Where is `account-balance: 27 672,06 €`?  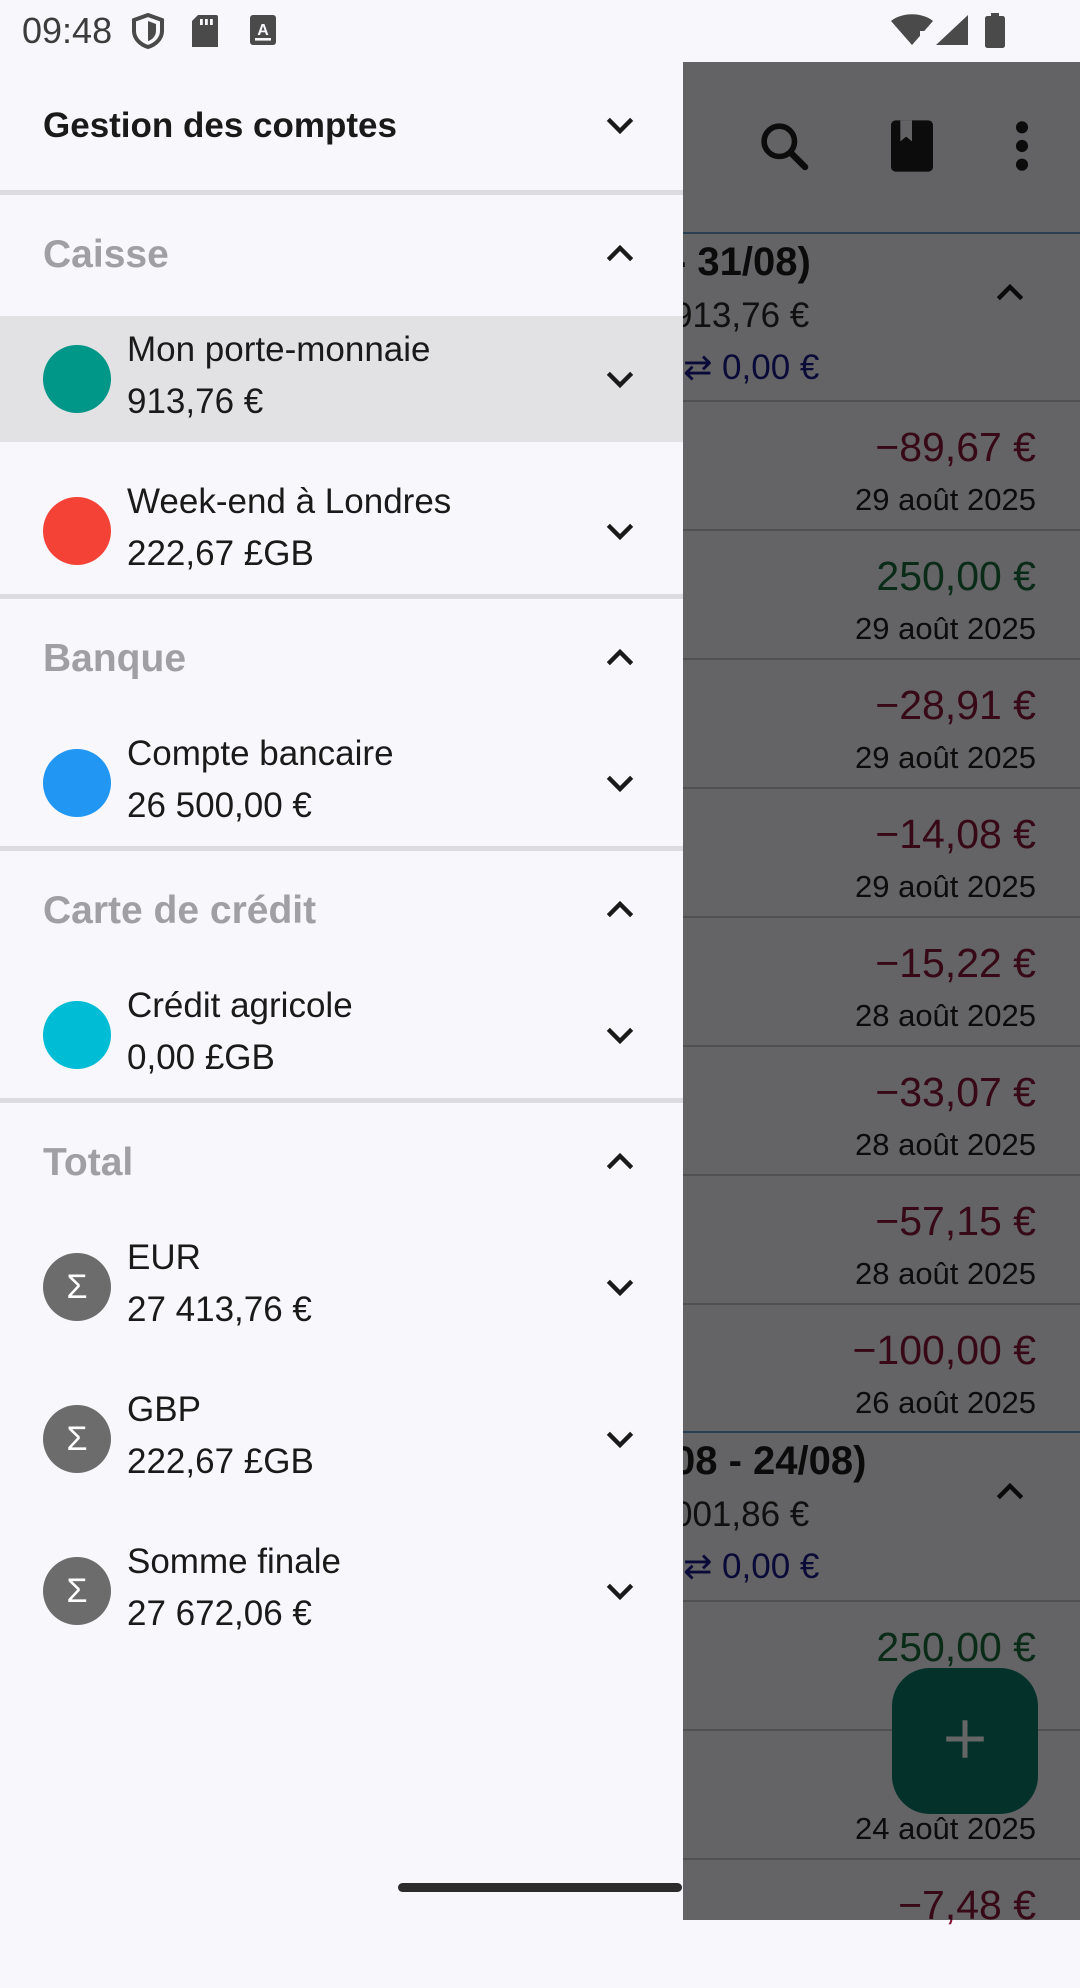 account-balance: 27 672,06 € is located at coordinates (219, 1613).